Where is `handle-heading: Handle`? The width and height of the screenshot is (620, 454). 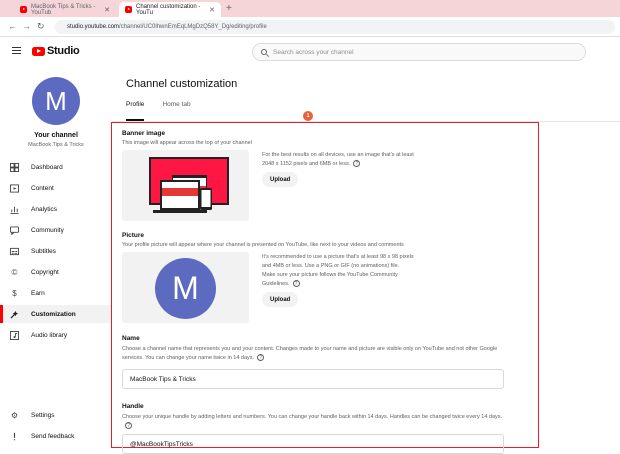
handle-heading: Handle is located at coordinates (133, 406).